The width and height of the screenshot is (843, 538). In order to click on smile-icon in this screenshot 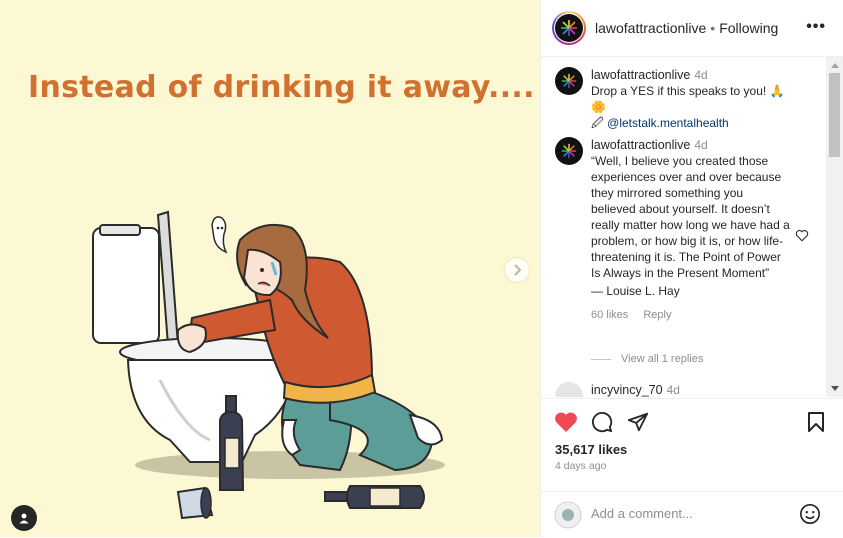, I will do `click(810, 514)`.